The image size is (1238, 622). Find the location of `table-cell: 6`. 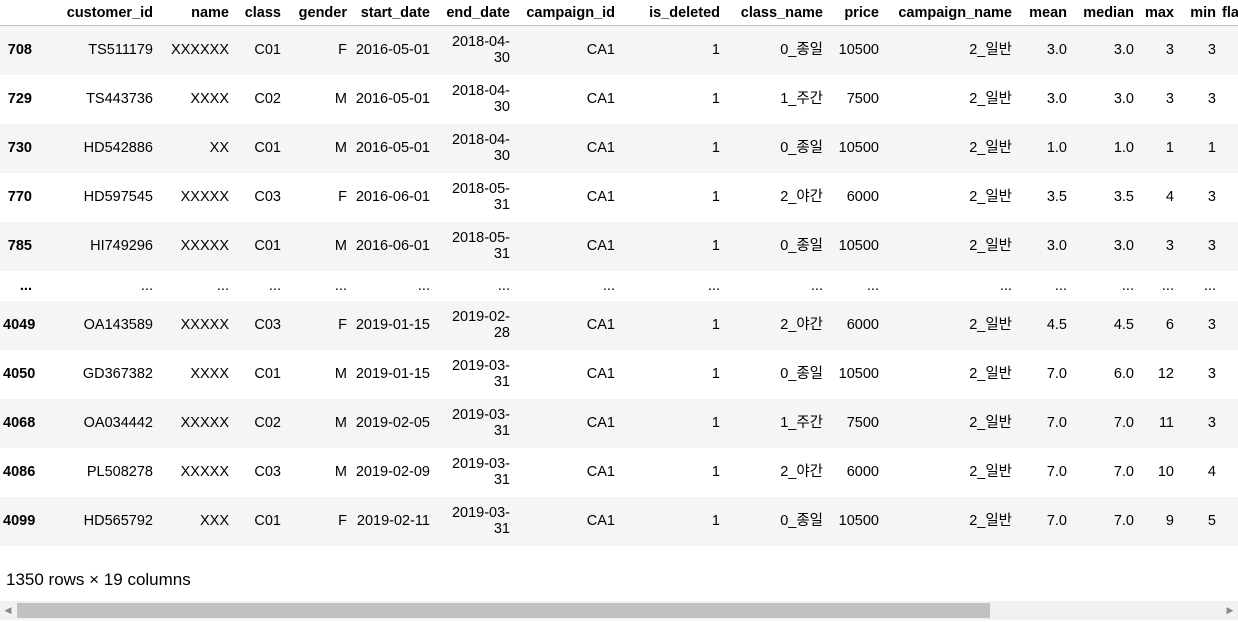

table-cell: 6 is located at coordinates (1169, 325).